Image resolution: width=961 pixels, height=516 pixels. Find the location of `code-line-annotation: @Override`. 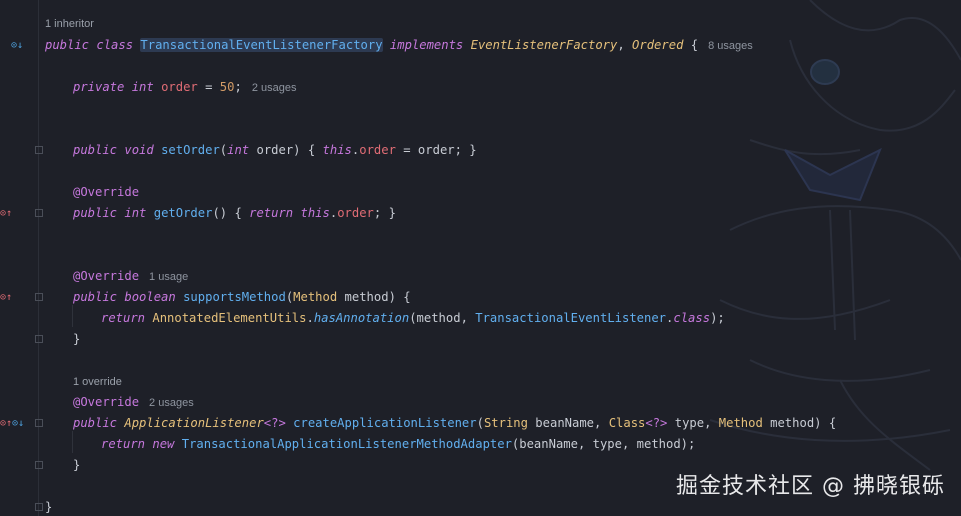

code-line-annotation: @Override is located at coordinates (106, 192).